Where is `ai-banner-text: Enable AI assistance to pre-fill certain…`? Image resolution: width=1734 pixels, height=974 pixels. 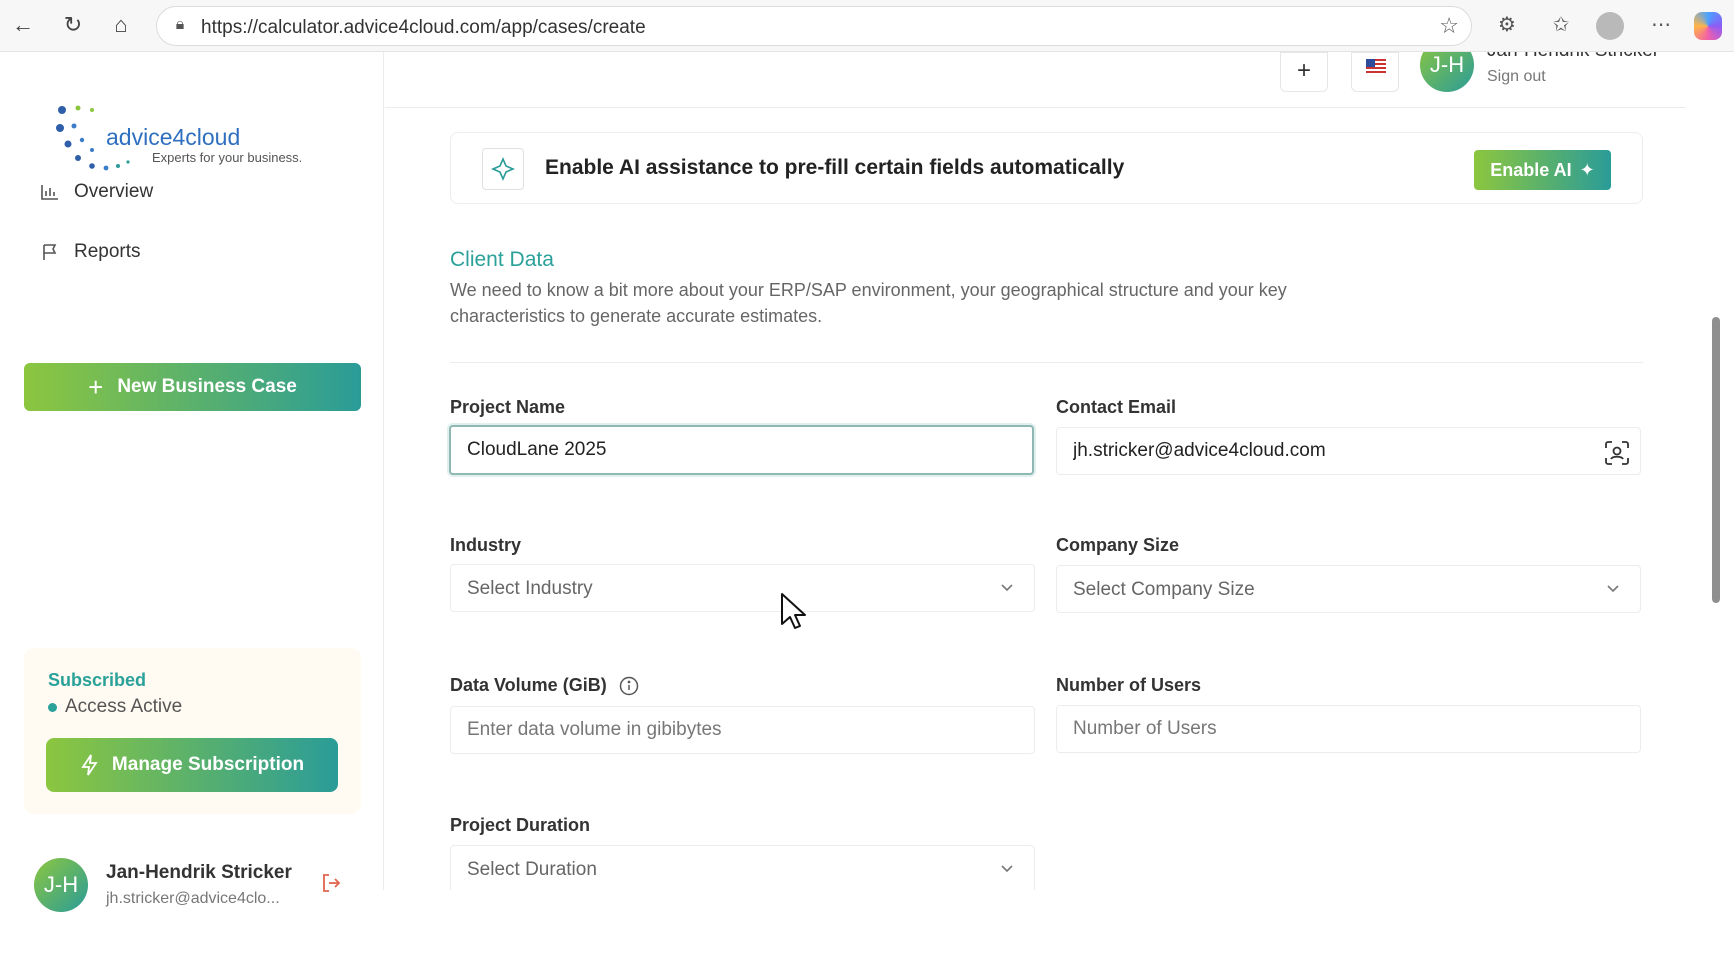
ai-banner-text: Enable AI assistance to pre-fill certain… is located at coordinates (835, 167).